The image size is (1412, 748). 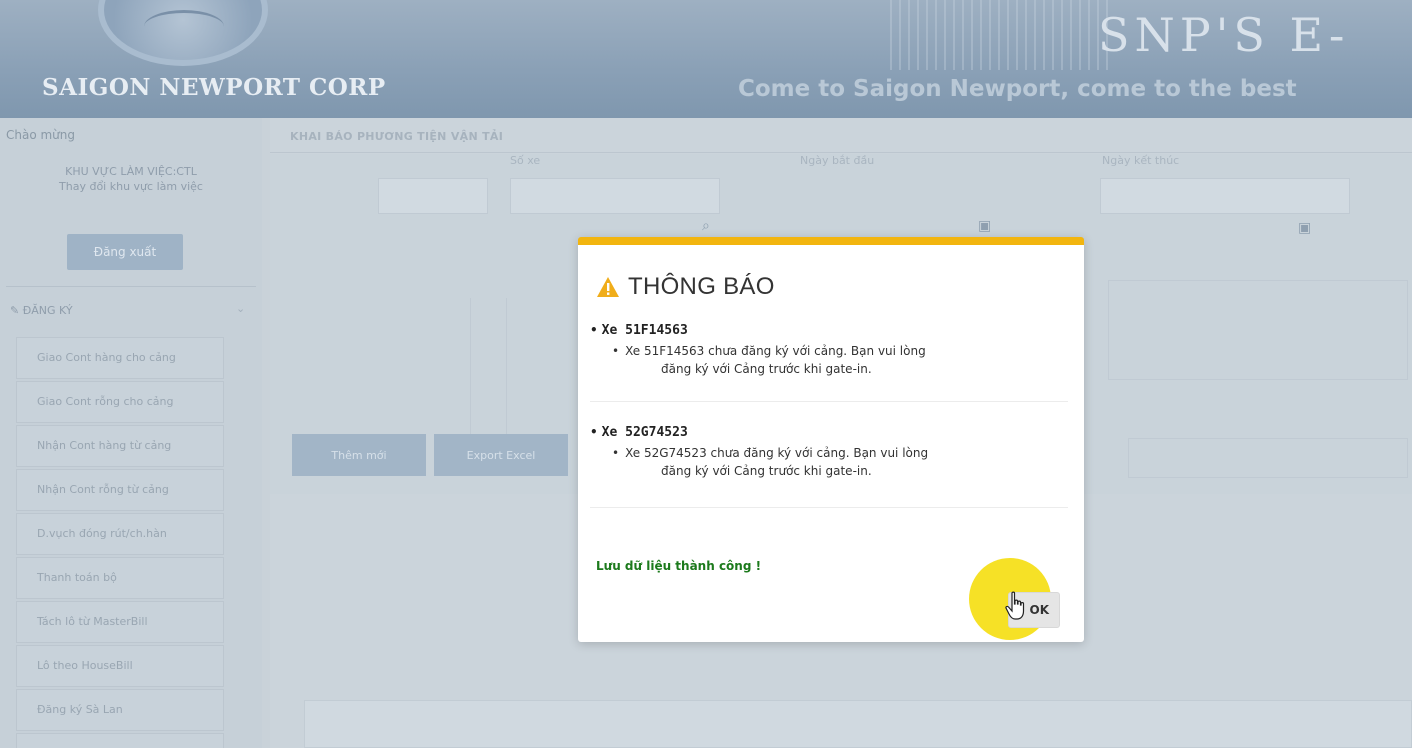 What do you see at coordinates (1000, 35) in the screenshot?
I see `header-decoration` at bounding box center [1000, 35].